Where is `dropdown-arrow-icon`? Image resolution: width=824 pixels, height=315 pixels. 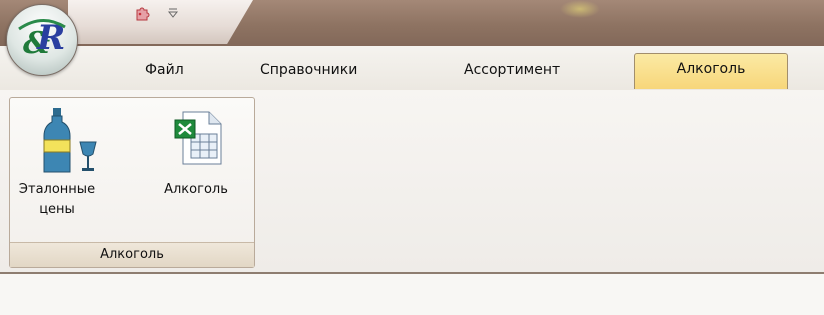
dropdown-arrow-icon is located at coordinates (173, 13).